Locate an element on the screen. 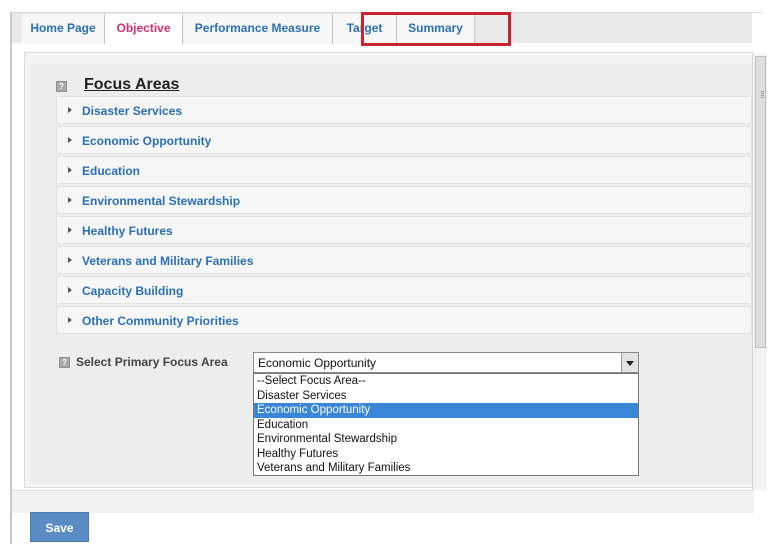  focus-area-other-community-priorities: Other Community Priorities is located at coordinates (404, 320).